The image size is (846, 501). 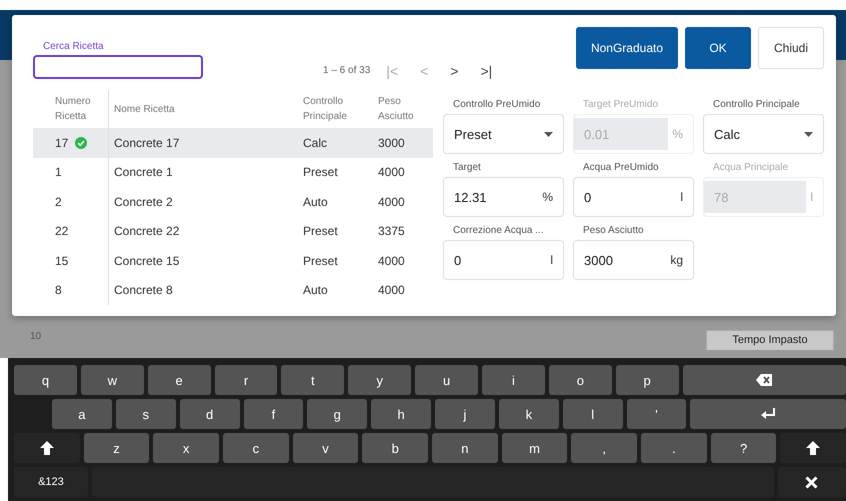 I want to click on table-row: 17 Concrete 17 Calc 3000, so click(x=233, y=143).